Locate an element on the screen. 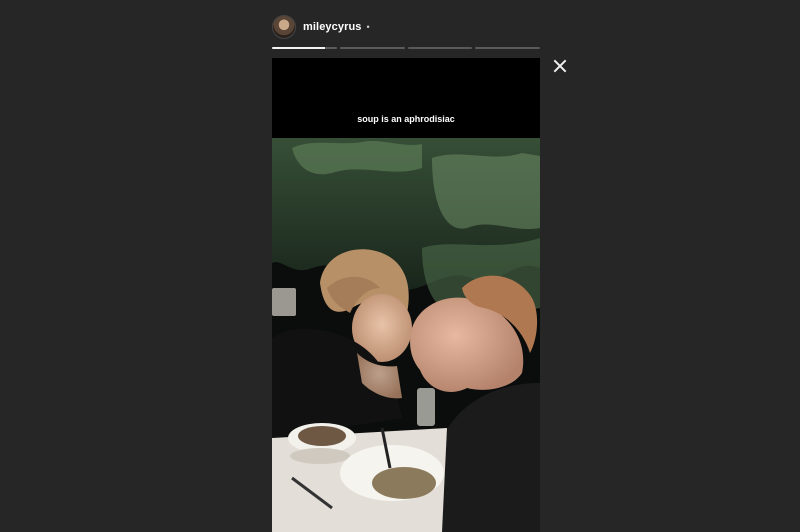  story-caption: soup is an aphrodisiac is located at coordinates (406, 119).